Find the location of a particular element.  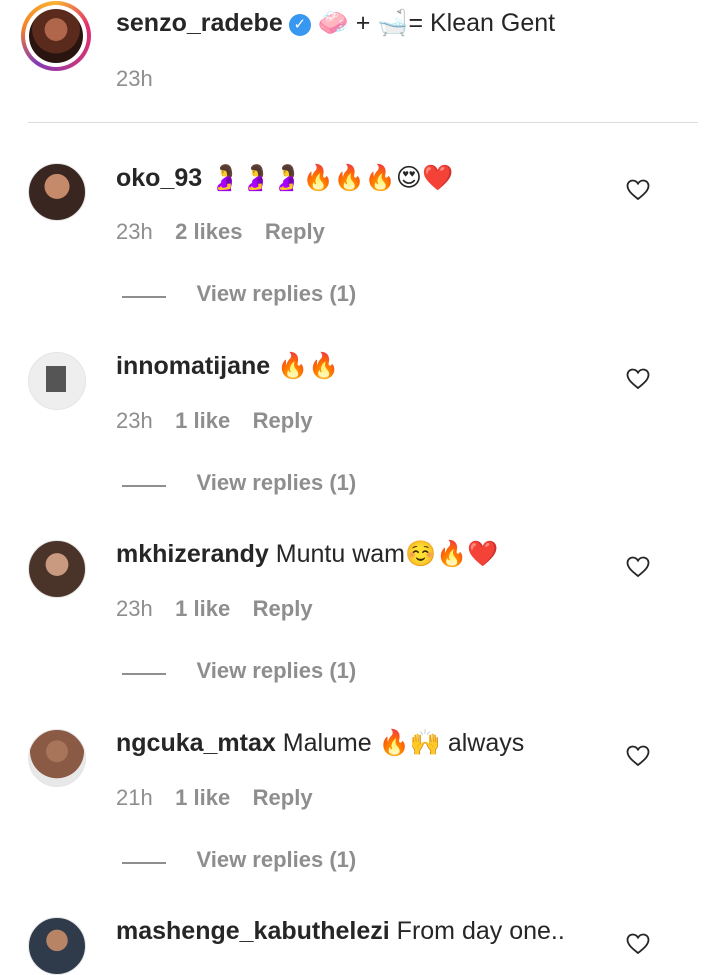

author-username: senzo_radebe is located at coordinates (199, 23).